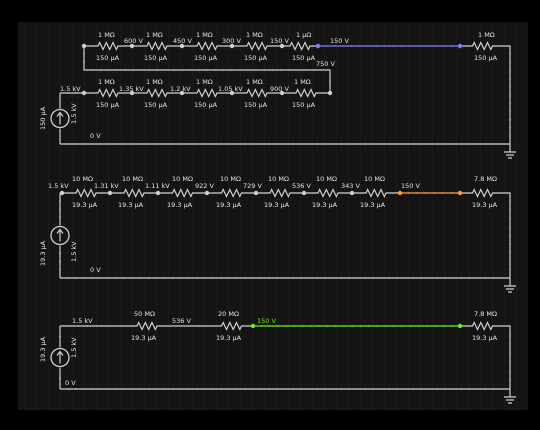 This screenshot has width=540, height=430. Describe the element at coordinates (252, 186) in the screenshot. I see `node-voltage: 729 V` at that location.